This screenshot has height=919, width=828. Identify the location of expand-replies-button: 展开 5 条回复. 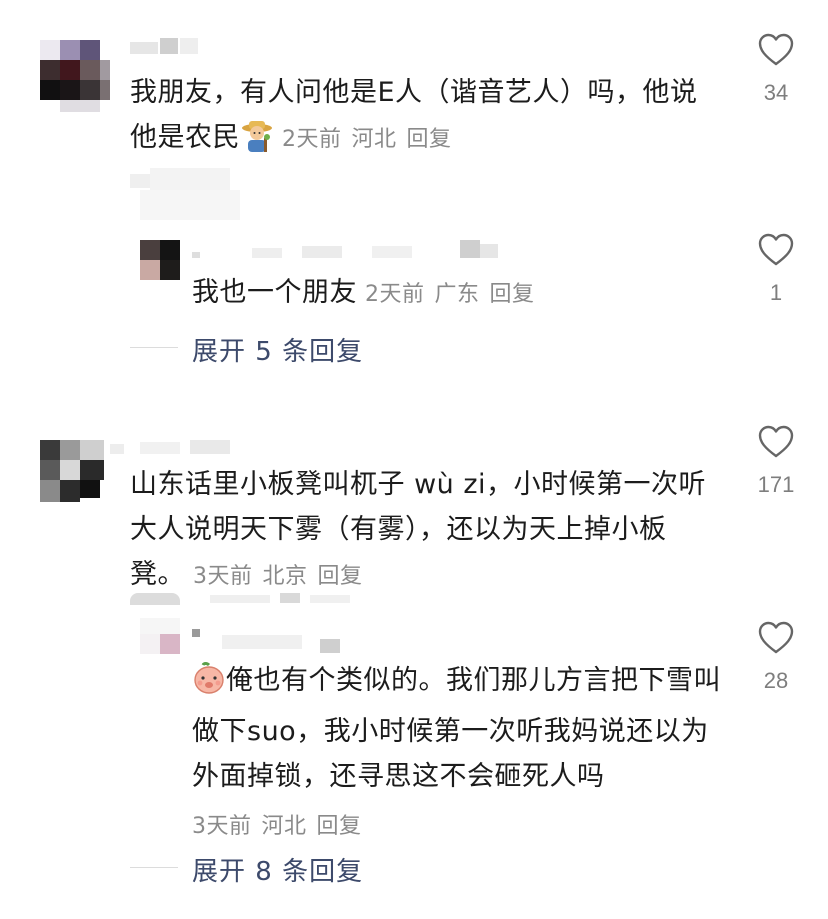
(277, 349).